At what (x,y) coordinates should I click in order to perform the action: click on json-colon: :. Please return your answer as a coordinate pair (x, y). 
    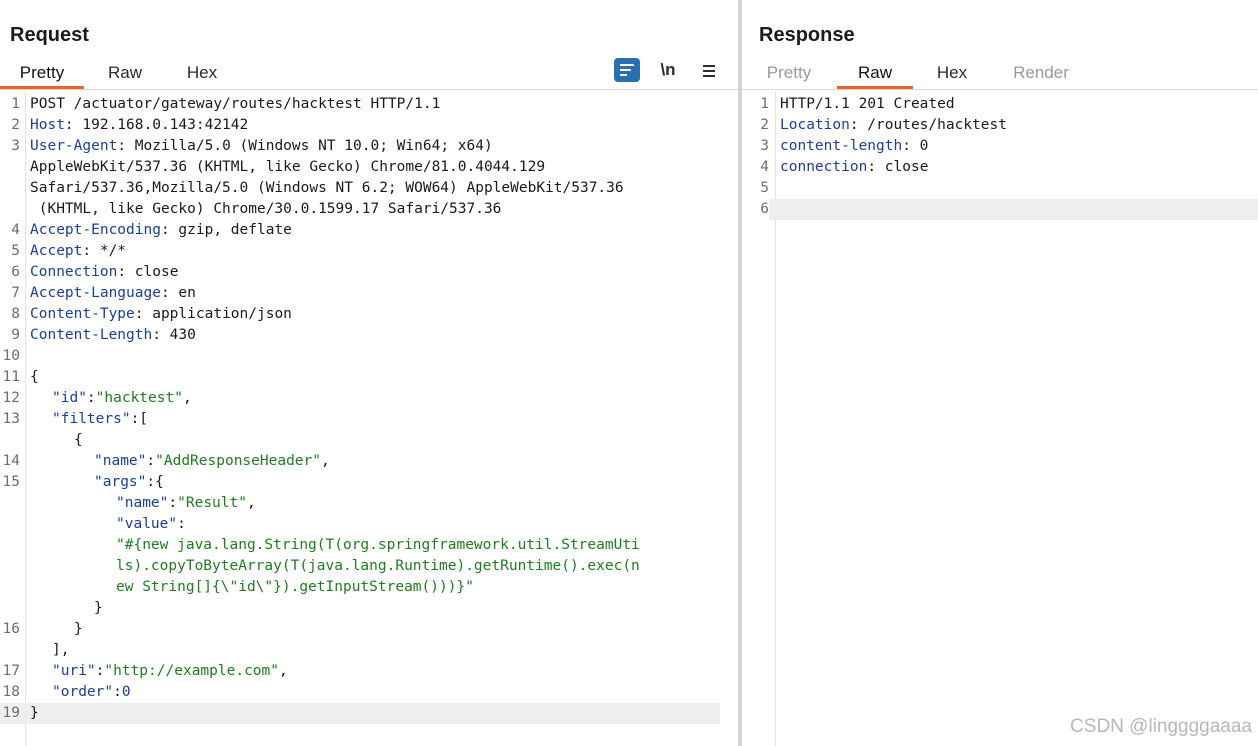
    Looking at the image, I should click on (181, 524).